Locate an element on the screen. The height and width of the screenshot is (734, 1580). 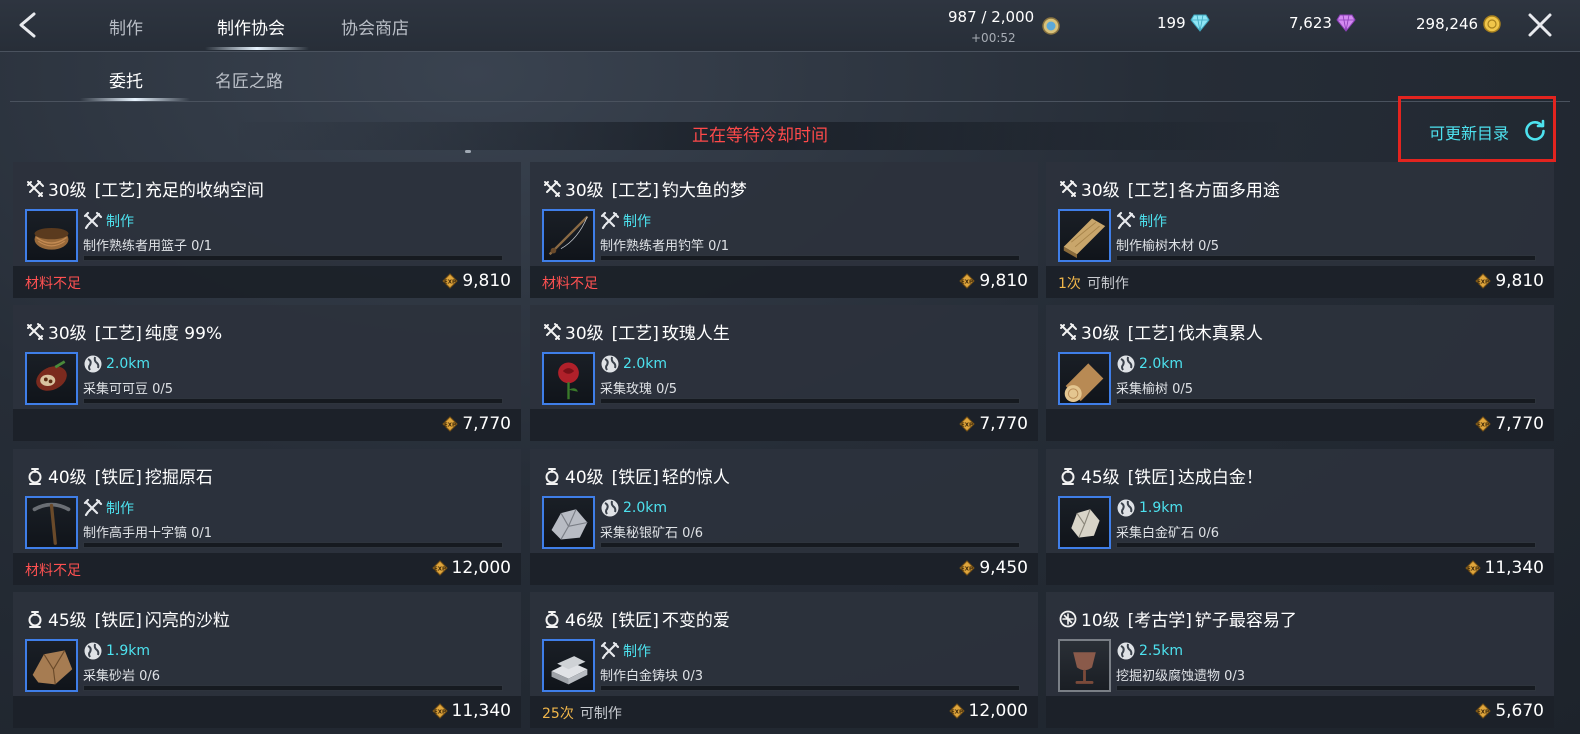
quest-title: 30级 [工艺] 各方面多用途 is located at coordinates (1169, 188).